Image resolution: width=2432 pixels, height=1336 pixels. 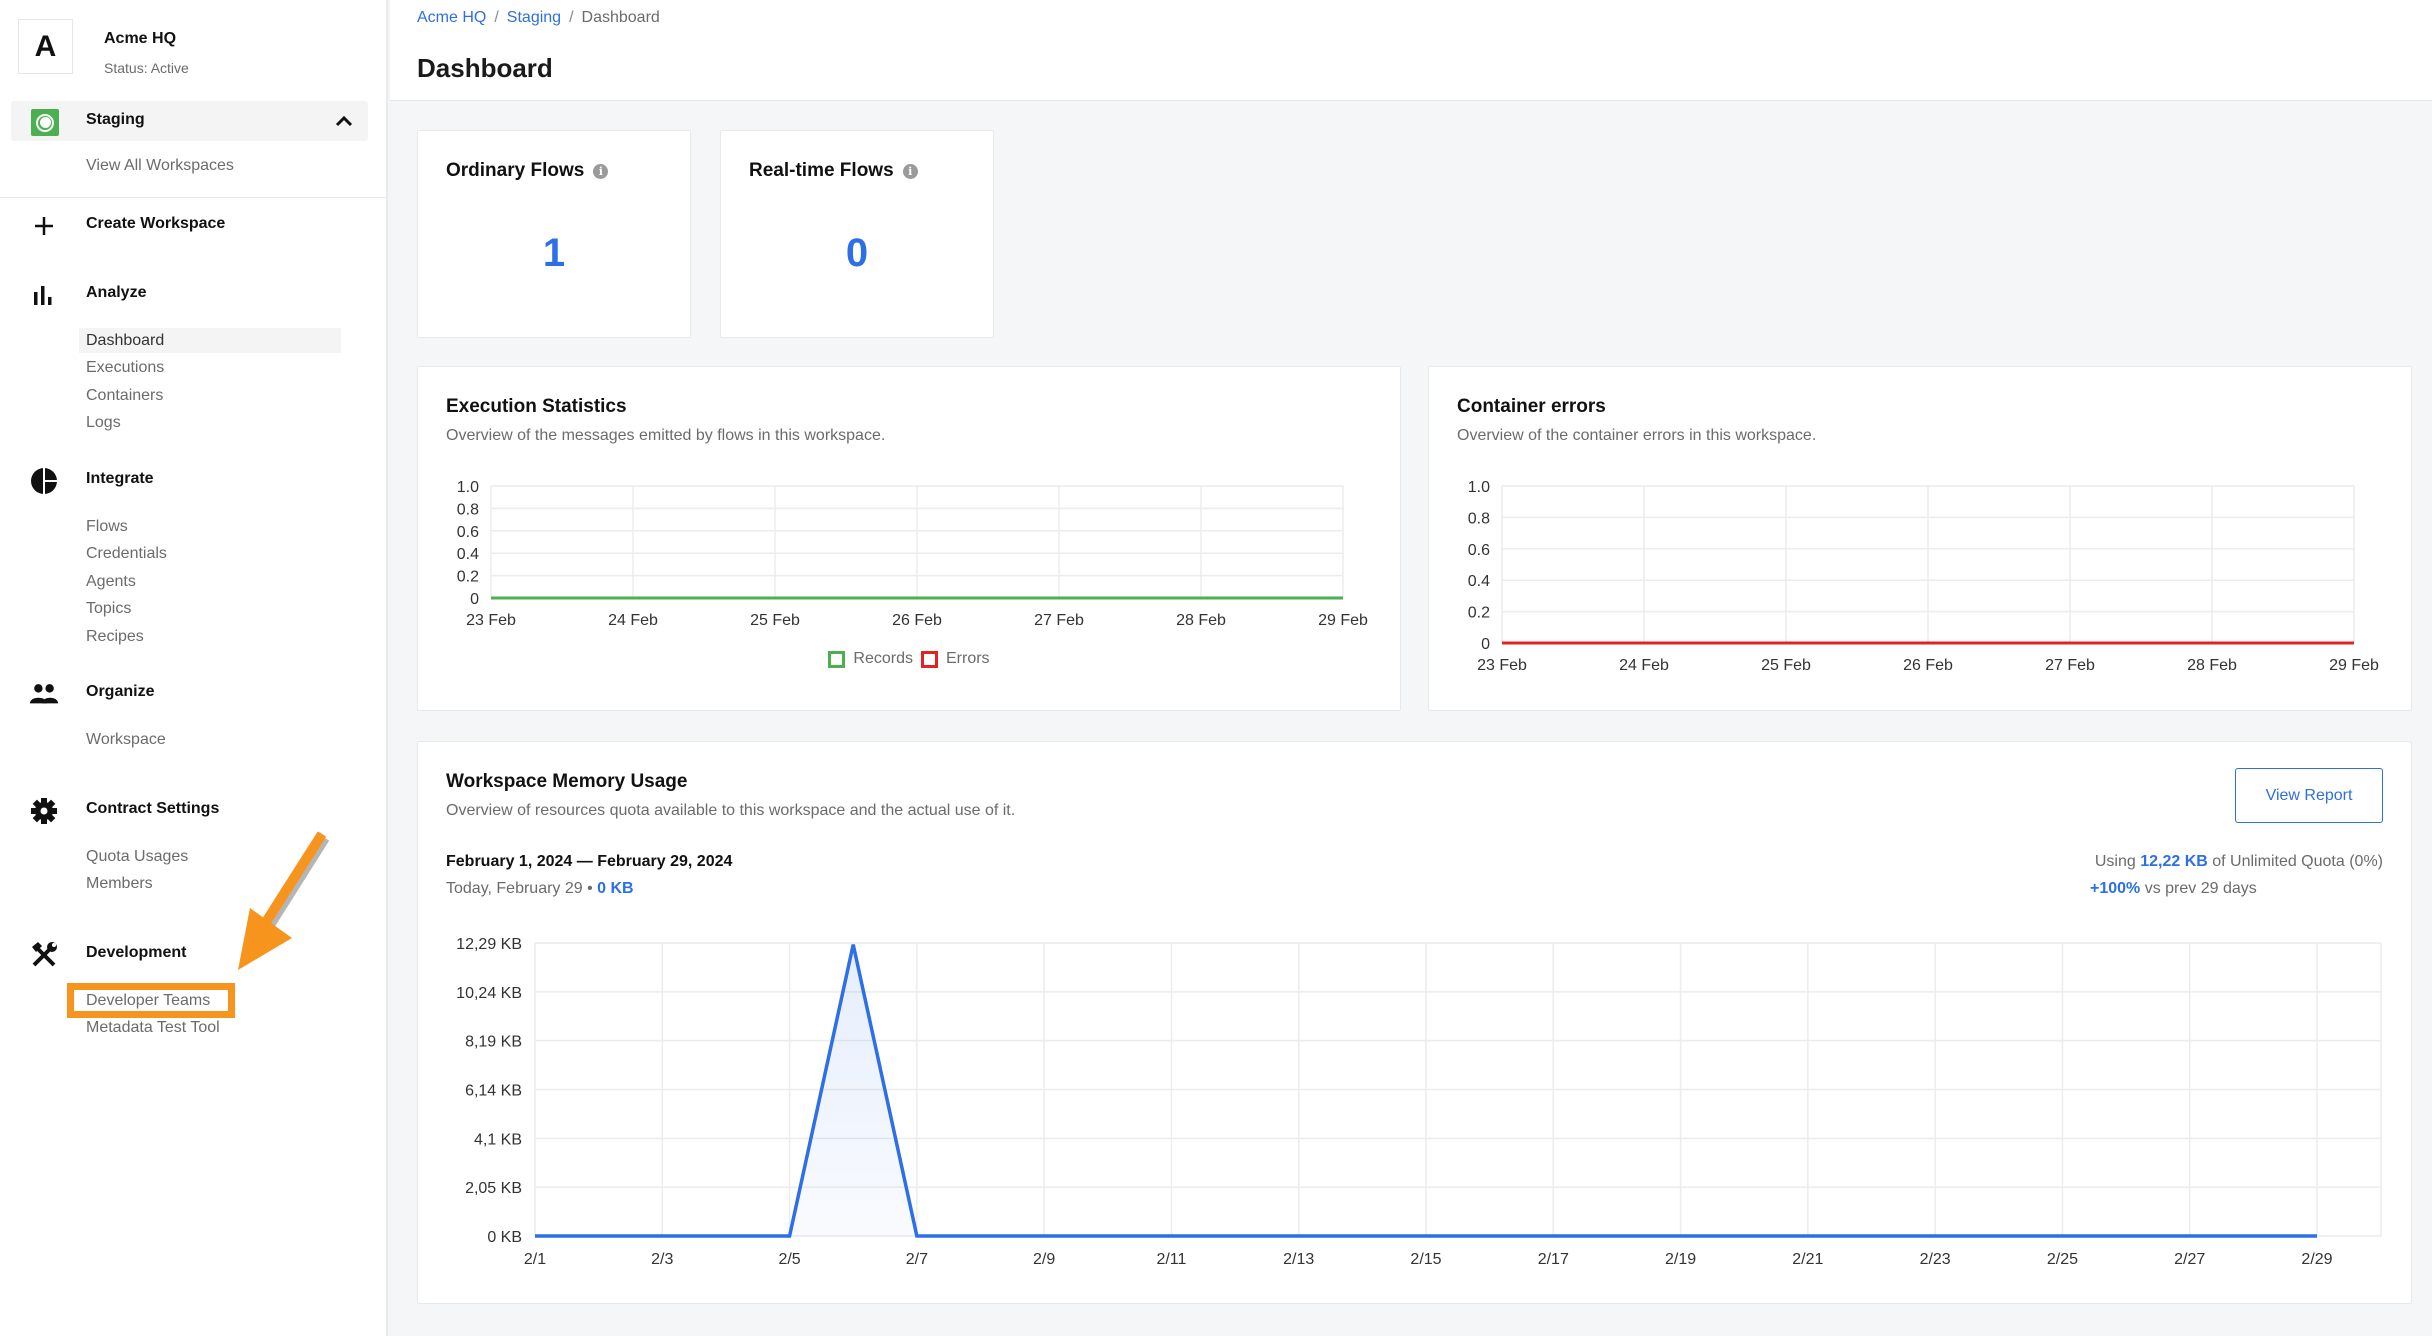 I want to click on pie-chart-icon, so click(x=44, y=481).